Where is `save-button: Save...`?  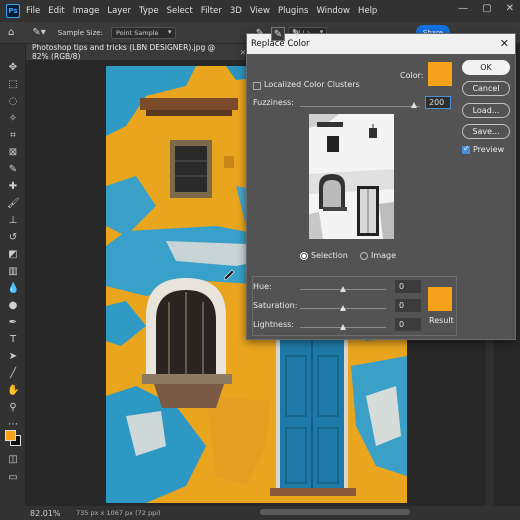
save-button: Save... is located at coordinates (486, 131).